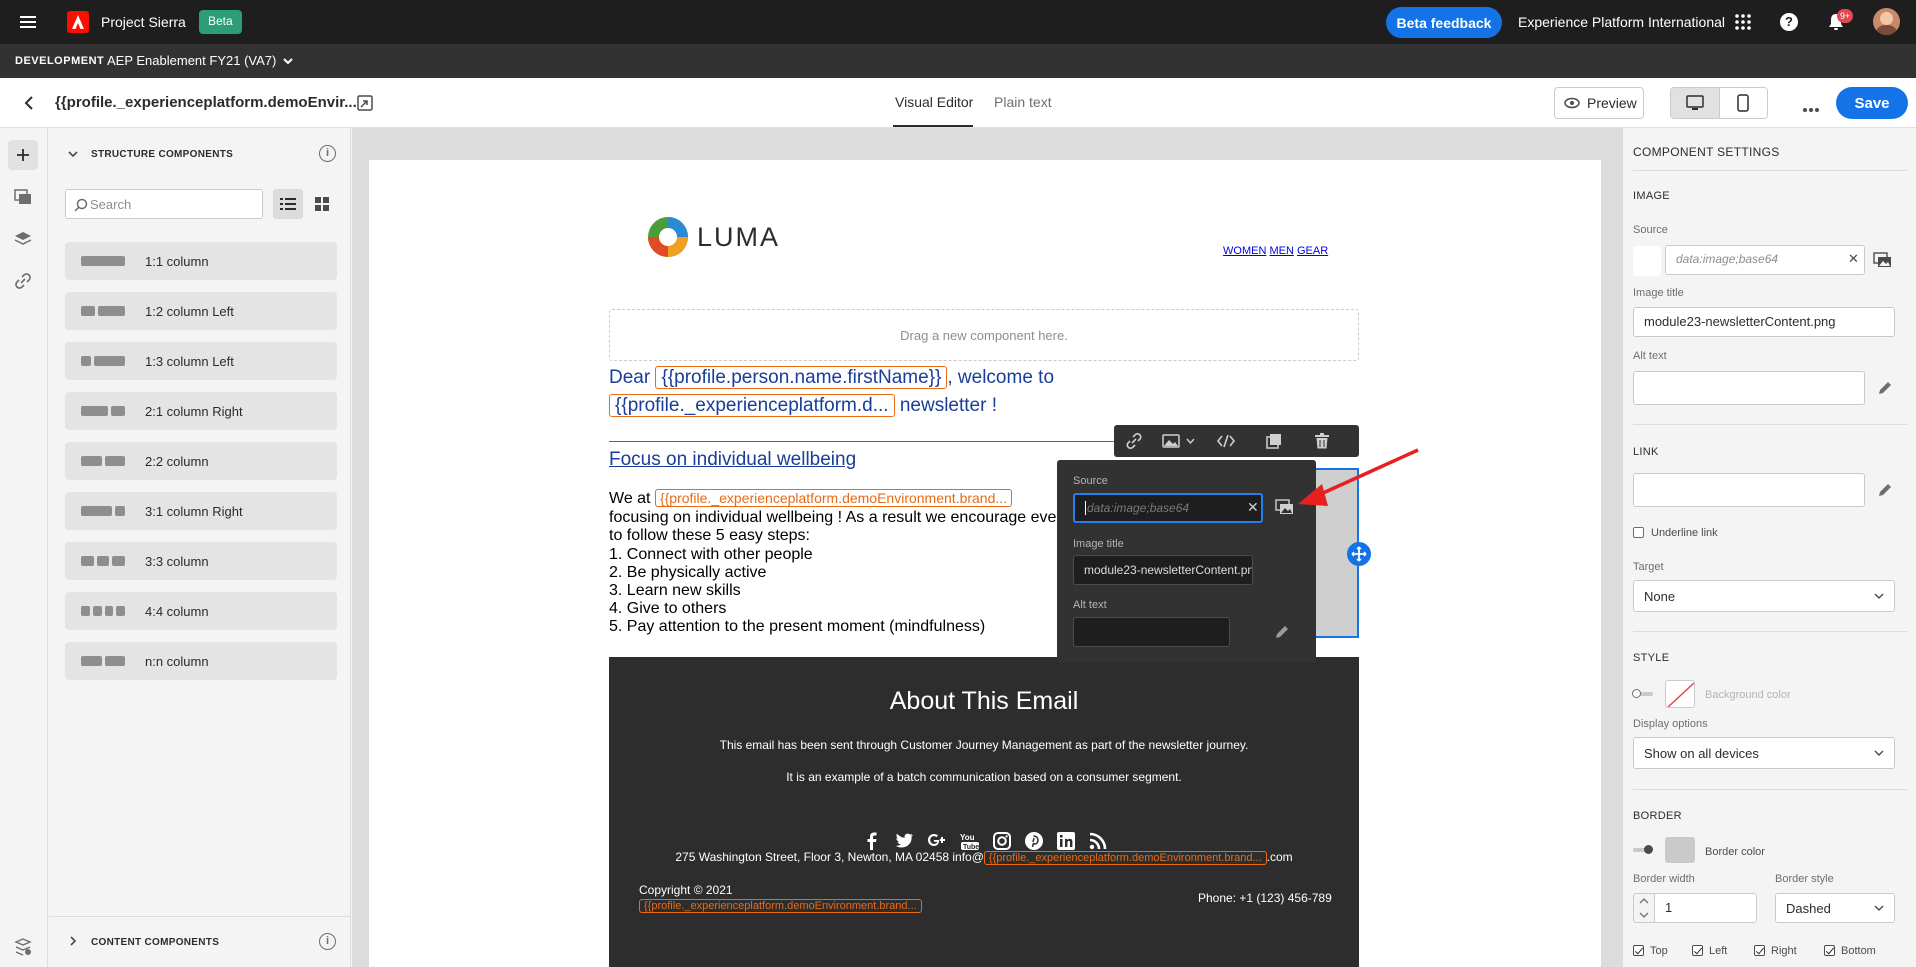  What do you see at coordinates (23, 197) in the screenshot?
I see `assets-icon` at bounding box center [23, 197].